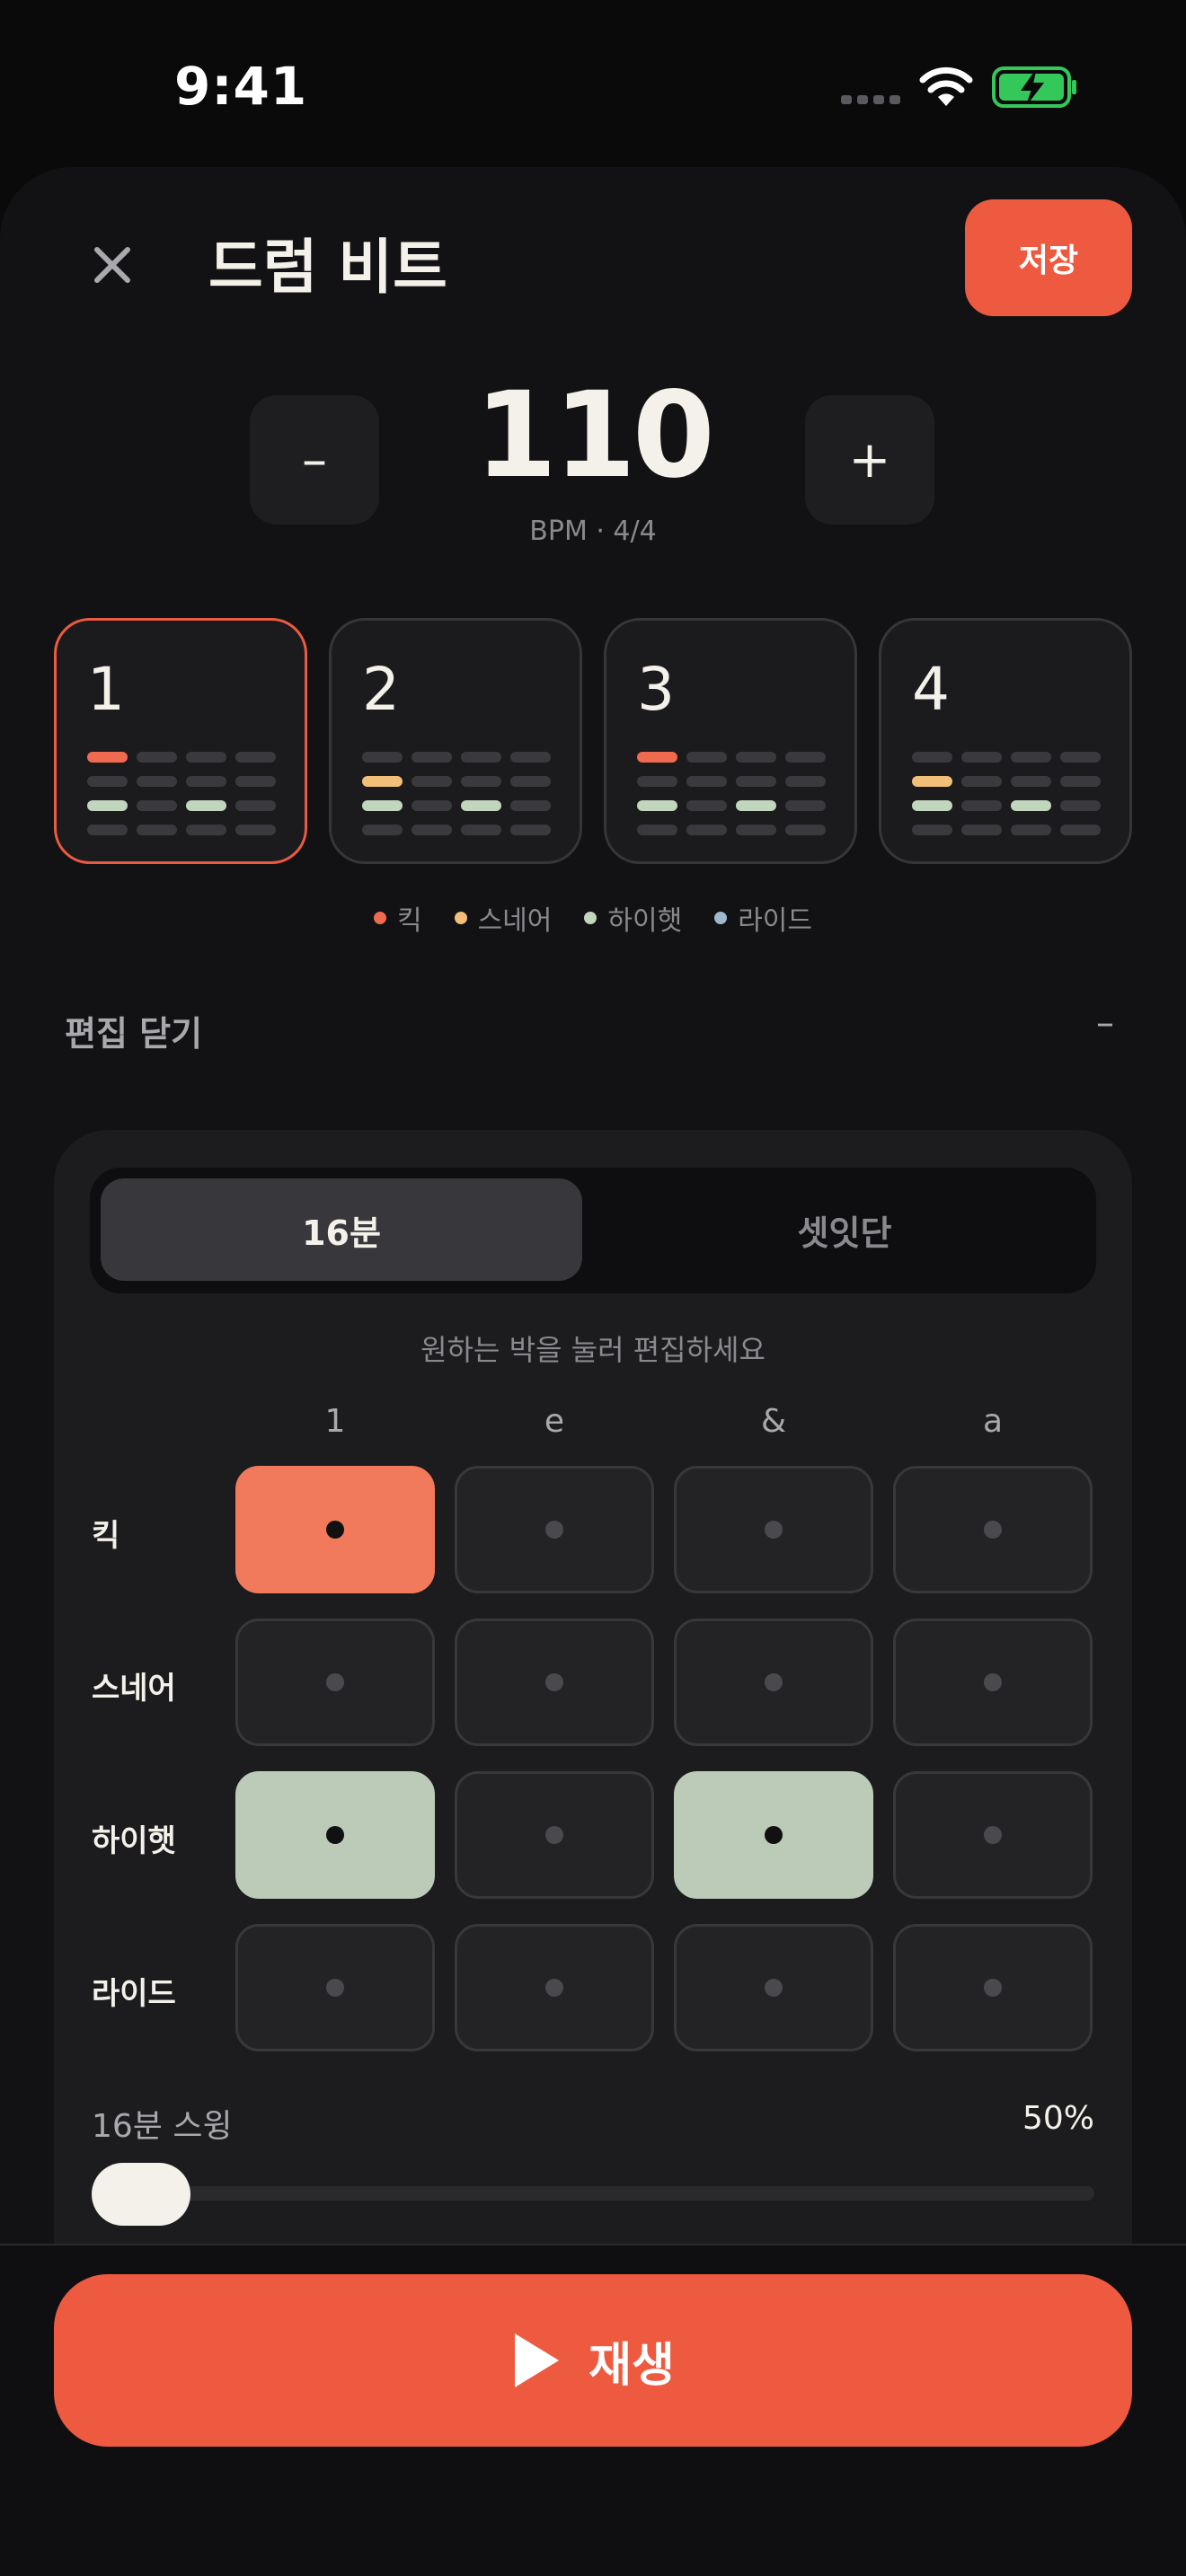 The width and height of the screenshot is (1186, 2576). I want to click on column-header: &, so click(773, 1421).